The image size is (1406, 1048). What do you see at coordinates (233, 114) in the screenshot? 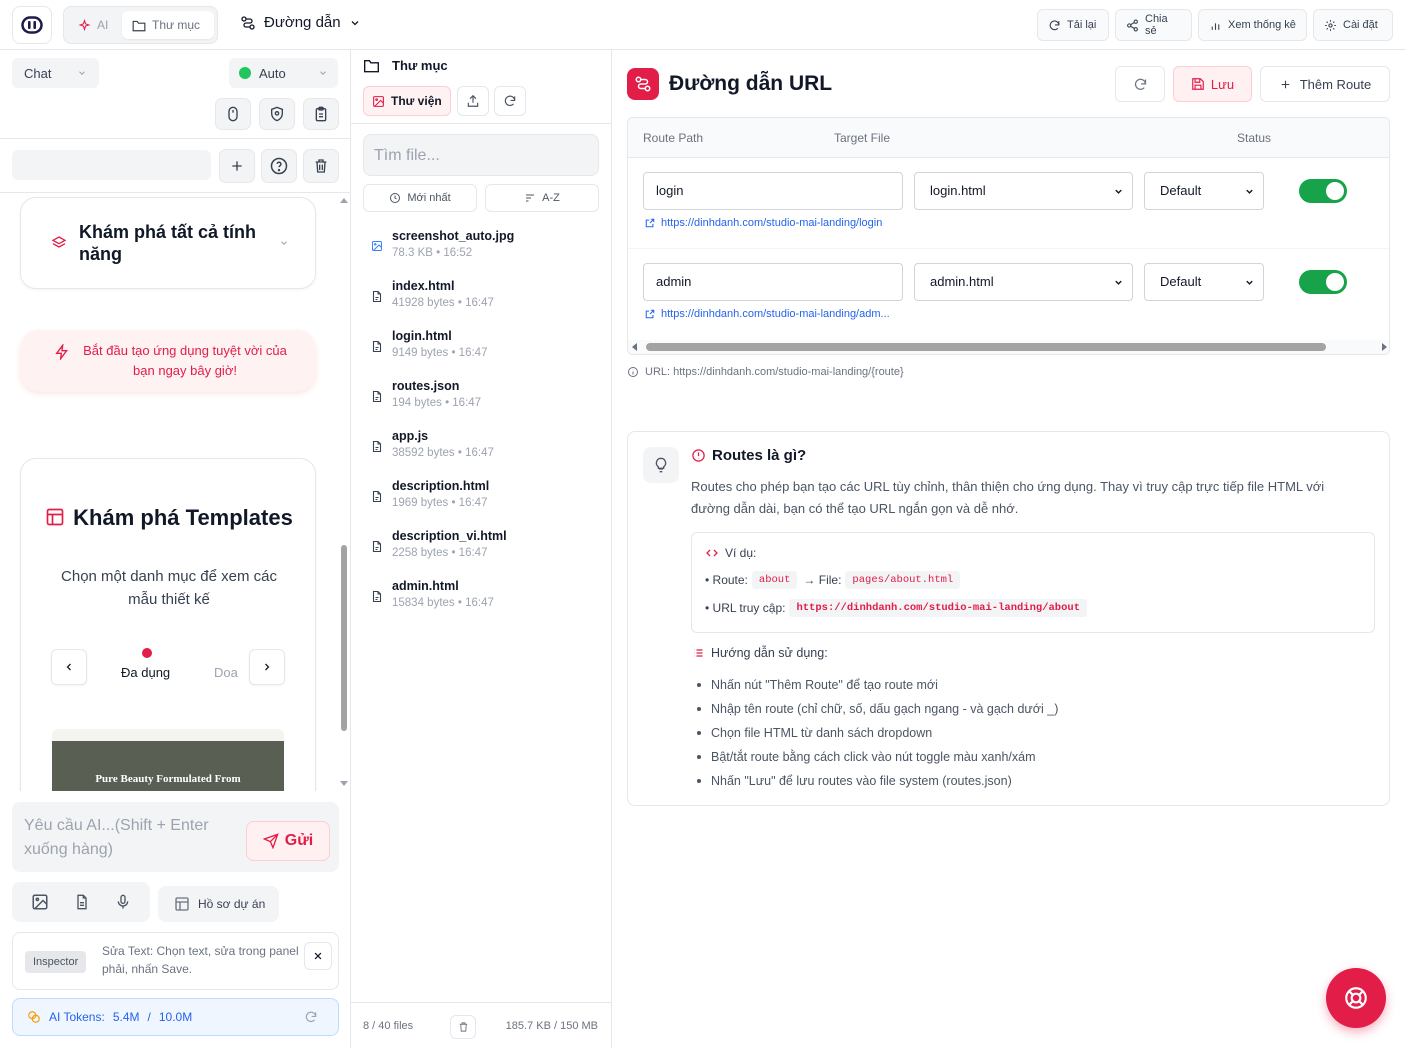
I see `mouse-button` at bounding box center [233, 114].